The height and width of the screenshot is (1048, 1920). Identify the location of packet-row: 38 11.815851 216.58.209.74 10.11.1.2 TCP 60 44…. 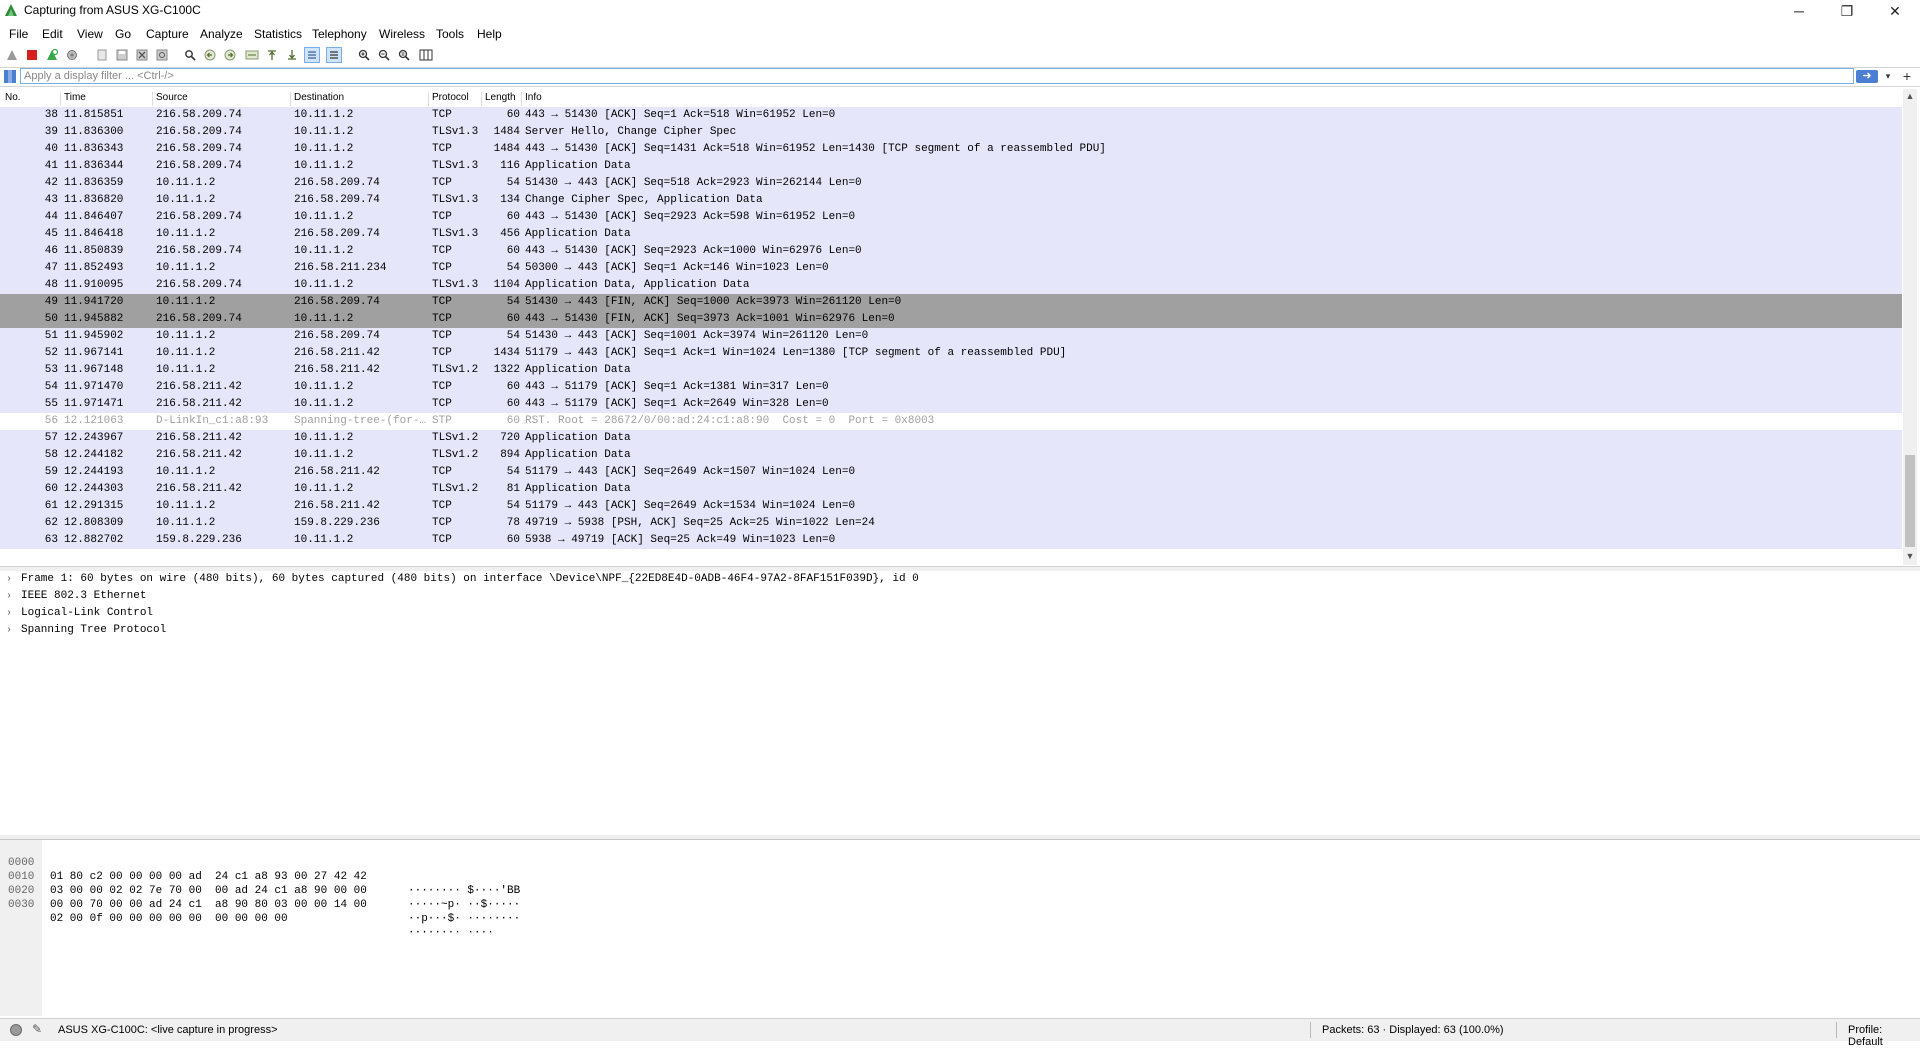
(951, 115).